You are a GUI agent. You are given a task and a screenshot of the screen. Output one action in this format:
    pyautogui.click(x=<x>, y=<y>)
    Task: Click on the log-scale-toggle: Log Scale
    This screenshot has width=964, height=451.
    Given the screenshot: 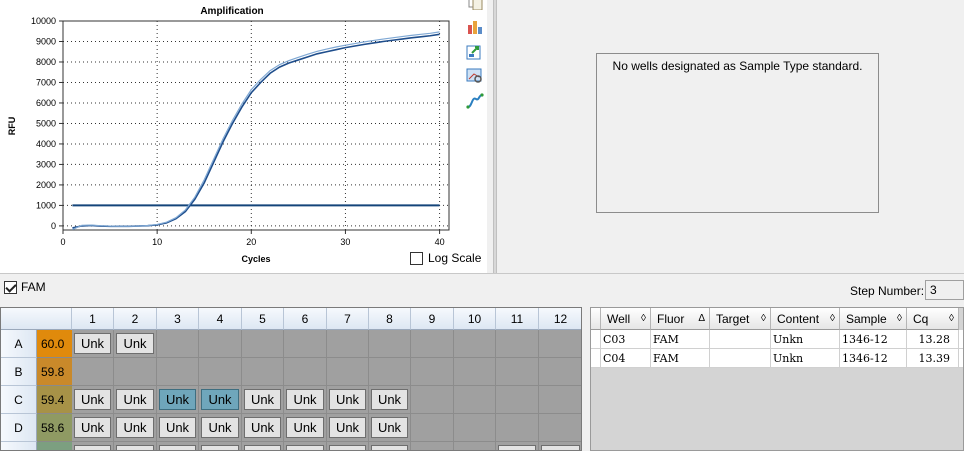 What is the action you would take?
    pyautogui.click(x=445, y=258)
    